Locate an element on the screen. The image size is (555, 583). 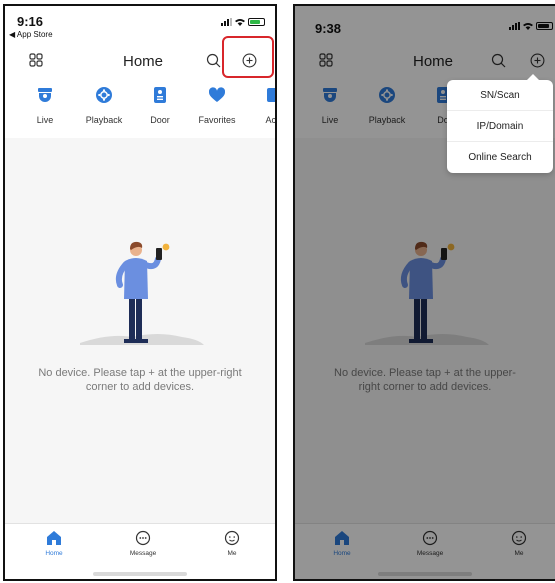
menu-item-sn-scan: SN/Scan is located at coordinates (500, 95).